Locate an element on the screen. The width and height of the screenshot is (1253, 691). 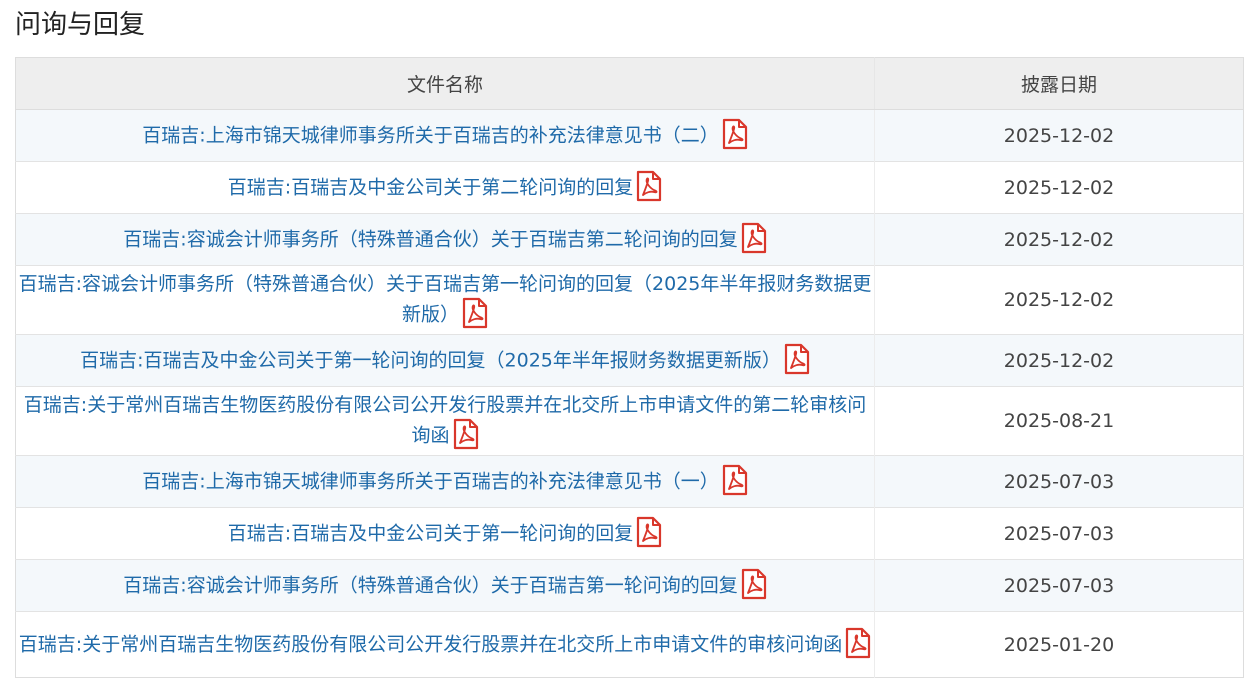
disclosure-date-cell: 2025-08-21 is located at coordinates (1059, 421).